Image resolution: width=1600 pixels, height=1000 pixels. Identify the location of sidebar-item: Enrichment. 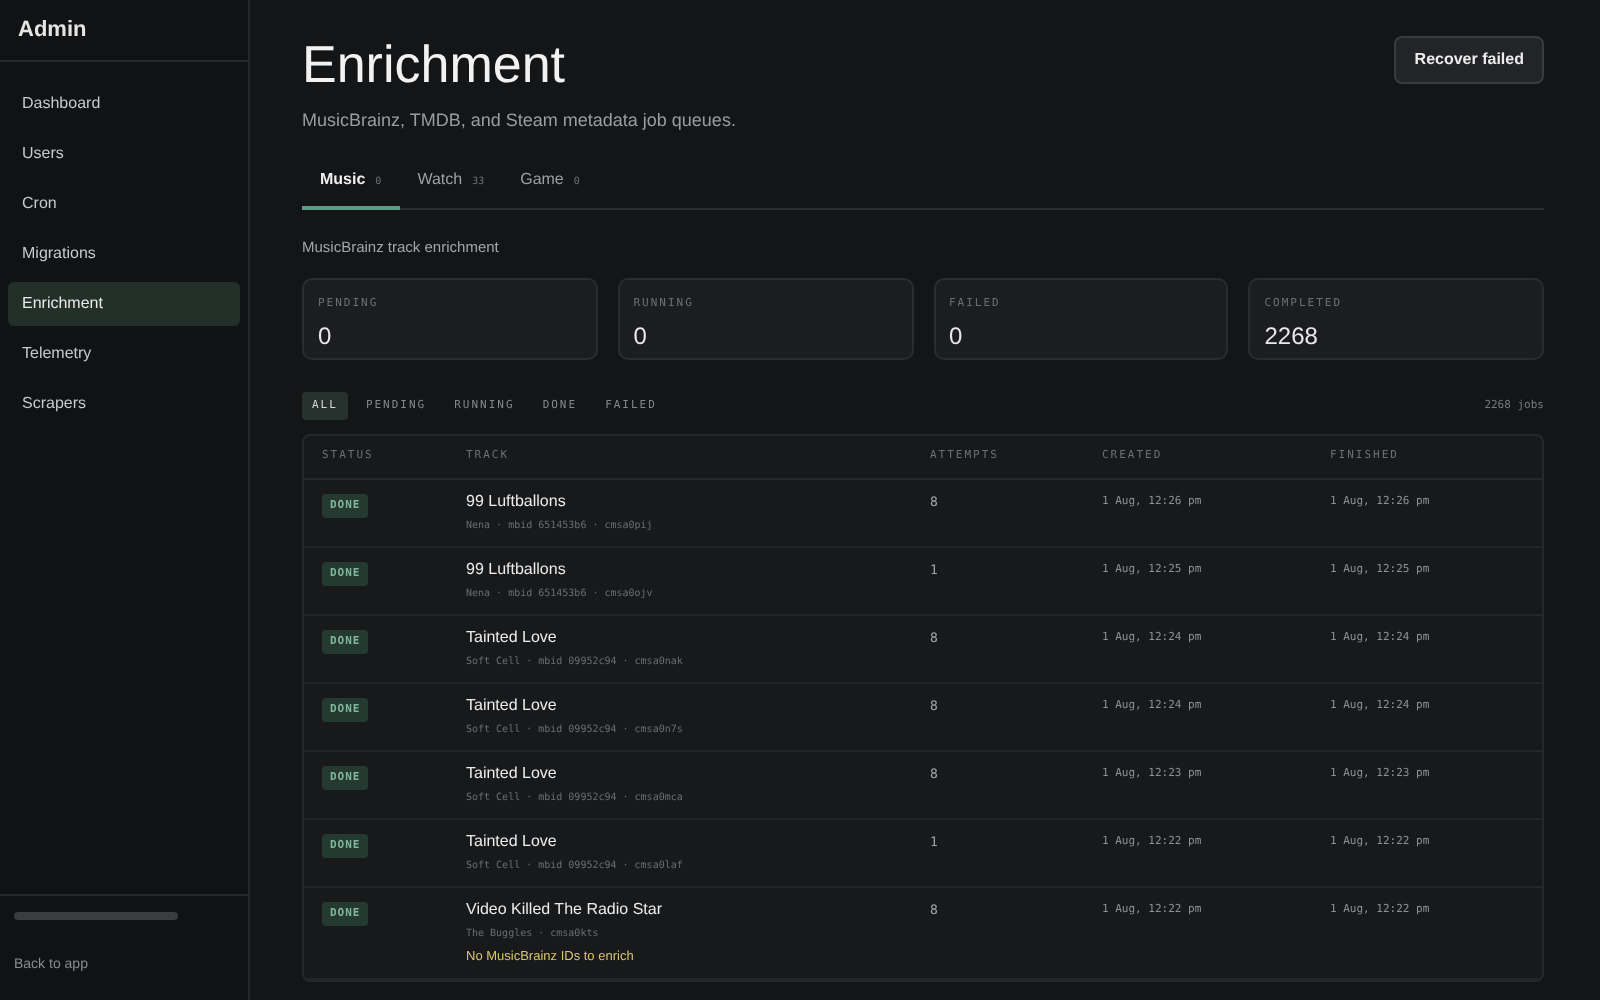
(124, 304).